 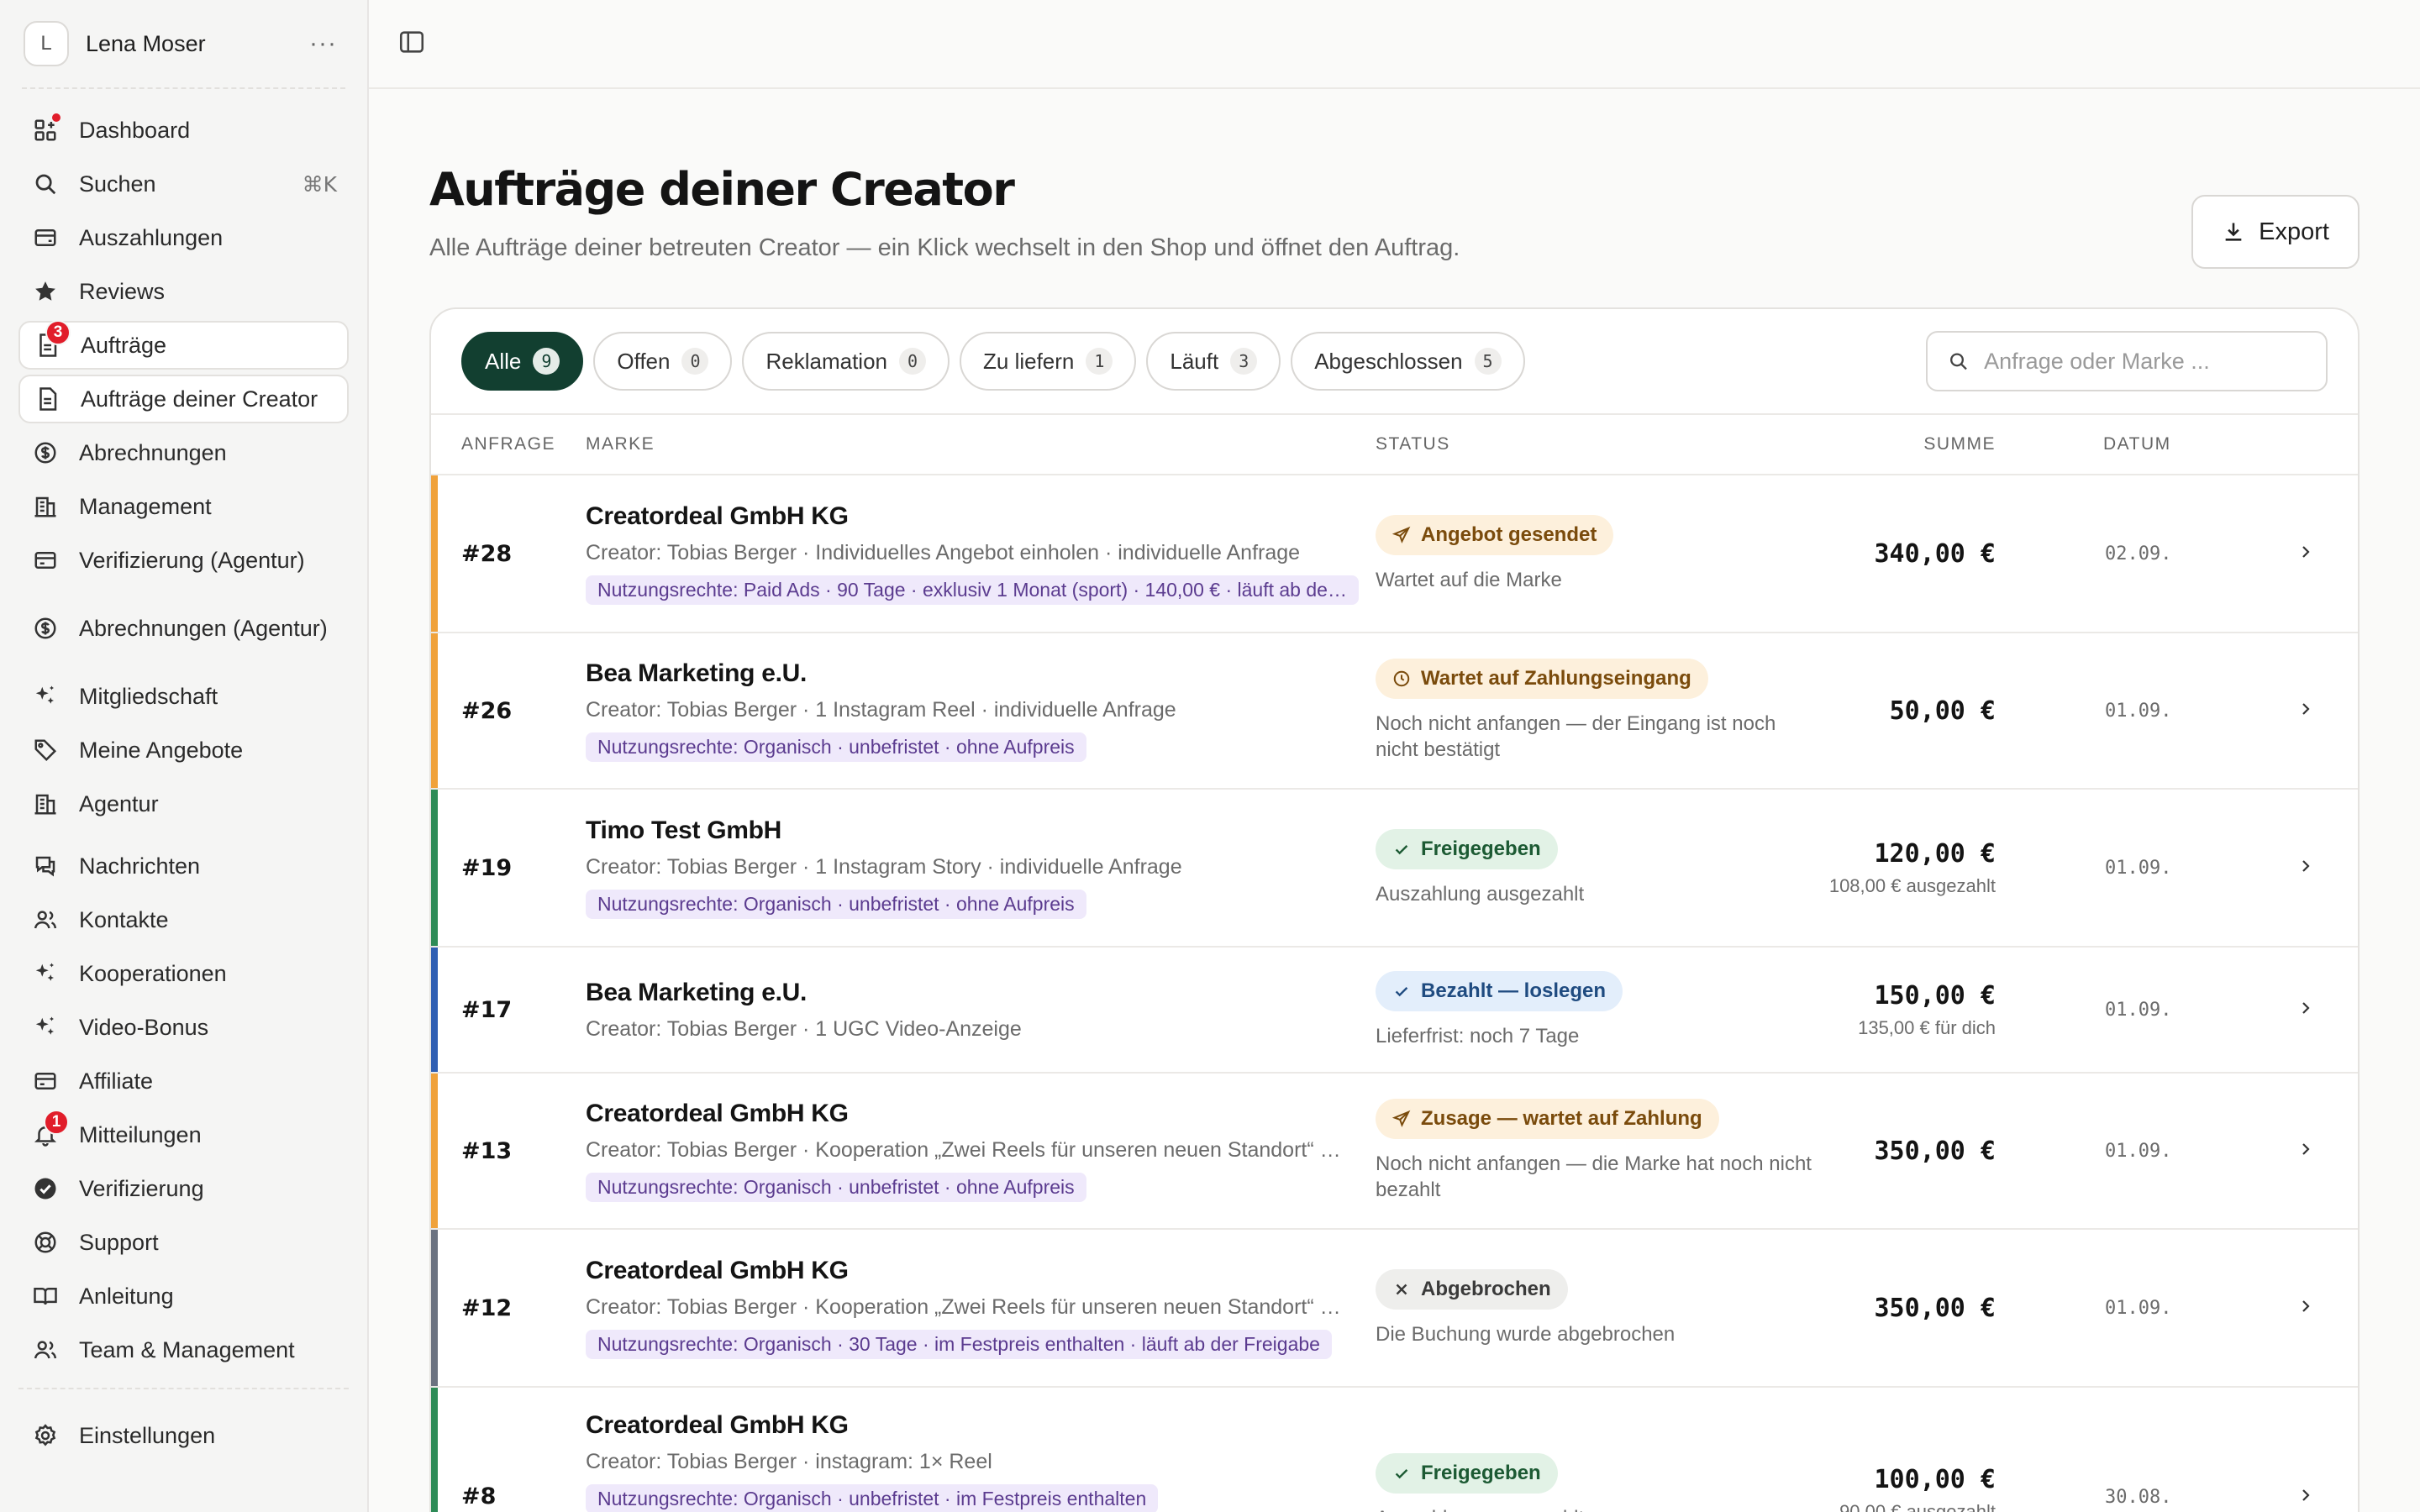 I want to click on column-header-sum: Summe, so click(x=1904, y=444).